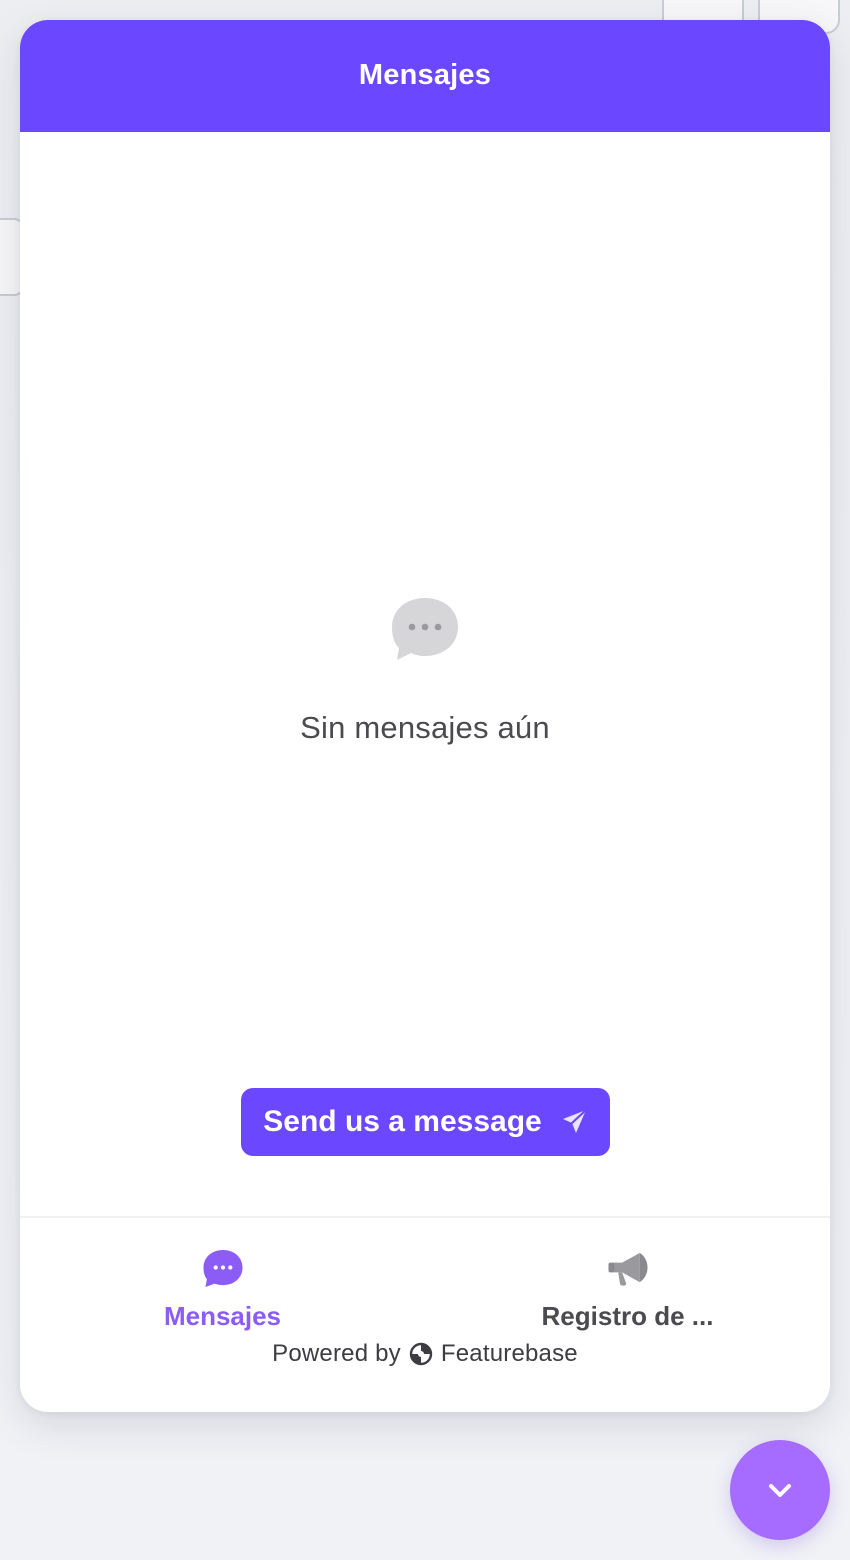 Image resolution: width=850 pixels, height=1560 pixels. I want to click on featurebase-logo-icon, so click(421, 1354).